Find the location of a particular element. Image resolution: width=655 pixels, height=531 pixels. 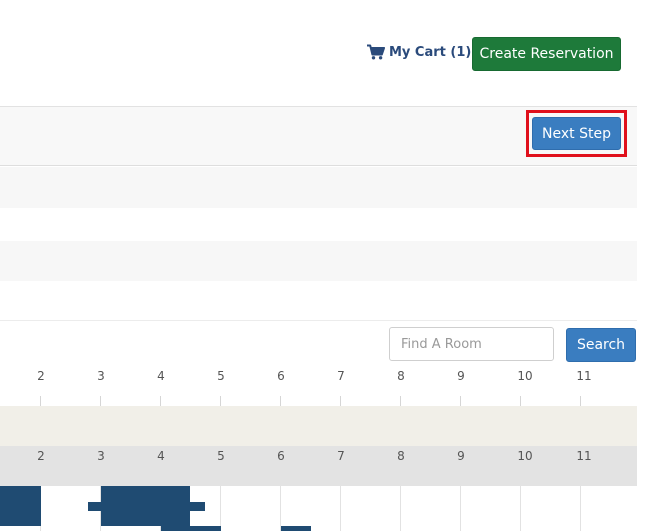

room-category-band is located at coordinates (318, 426).